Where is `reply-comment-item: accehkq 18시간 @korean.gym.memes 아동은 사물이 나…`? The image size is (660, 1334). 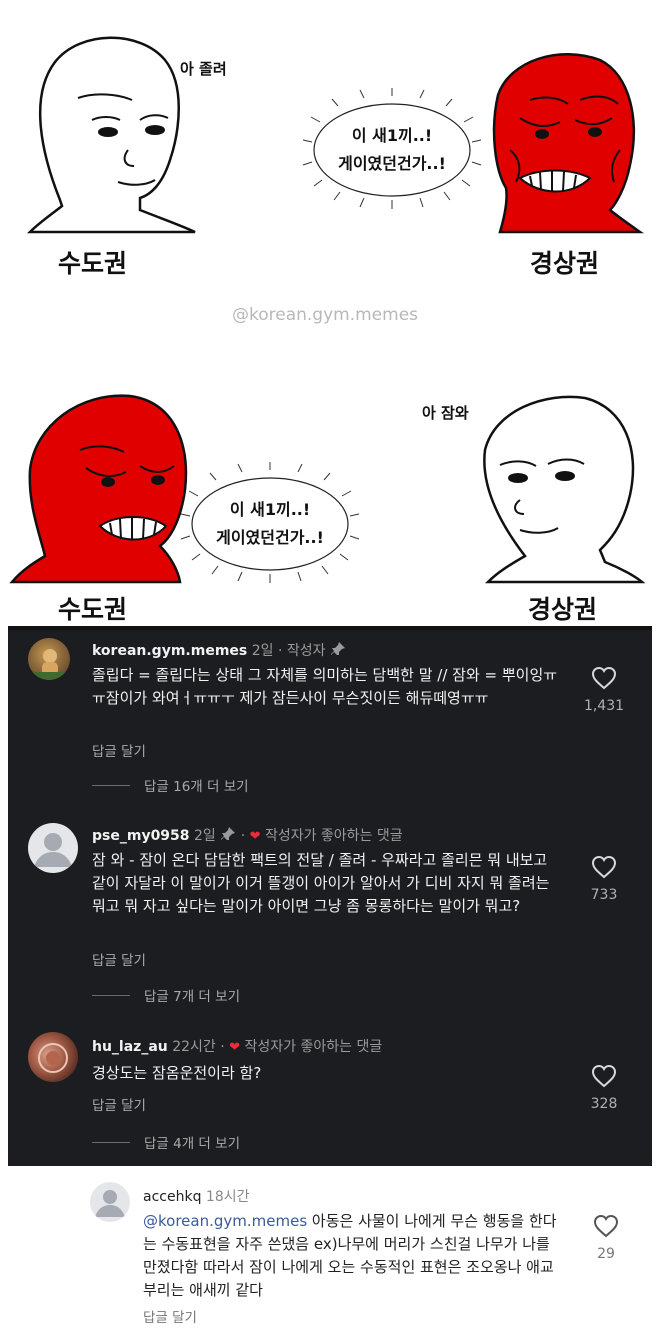
reply-comment-item: accehkq 18시간 @korean.gym.memes 아동은 사물이 나… is located at coordinates (330, 1250).